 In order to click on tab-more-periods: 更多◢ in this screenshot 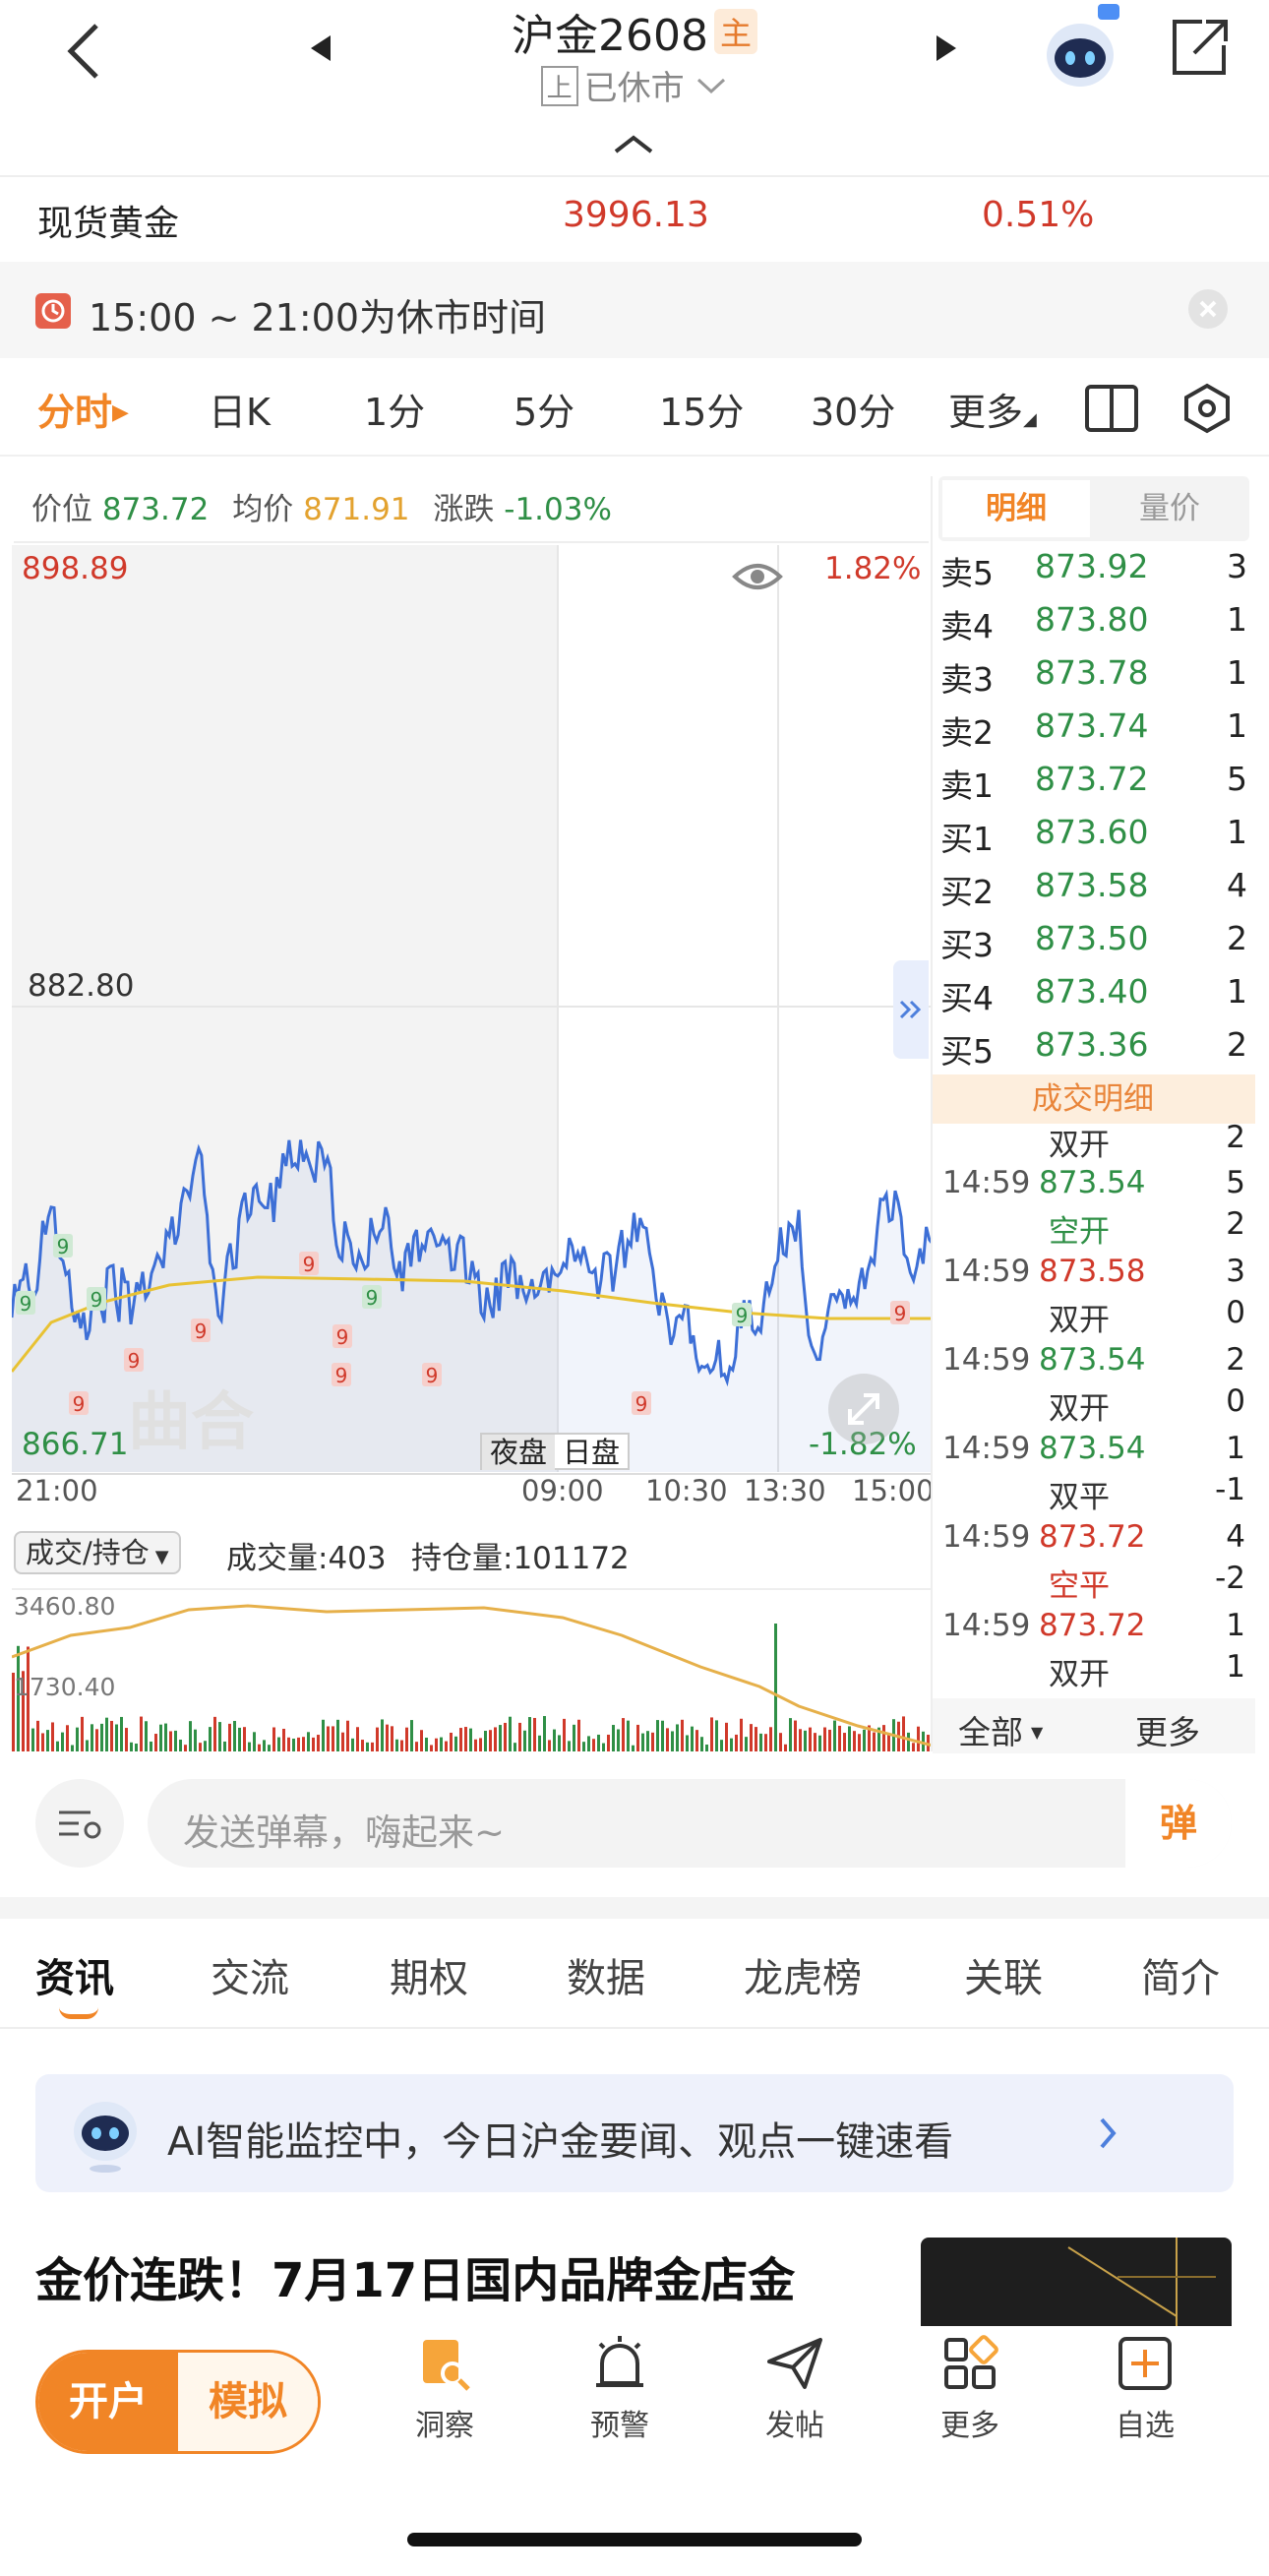, I will do `click(992, 409)`.